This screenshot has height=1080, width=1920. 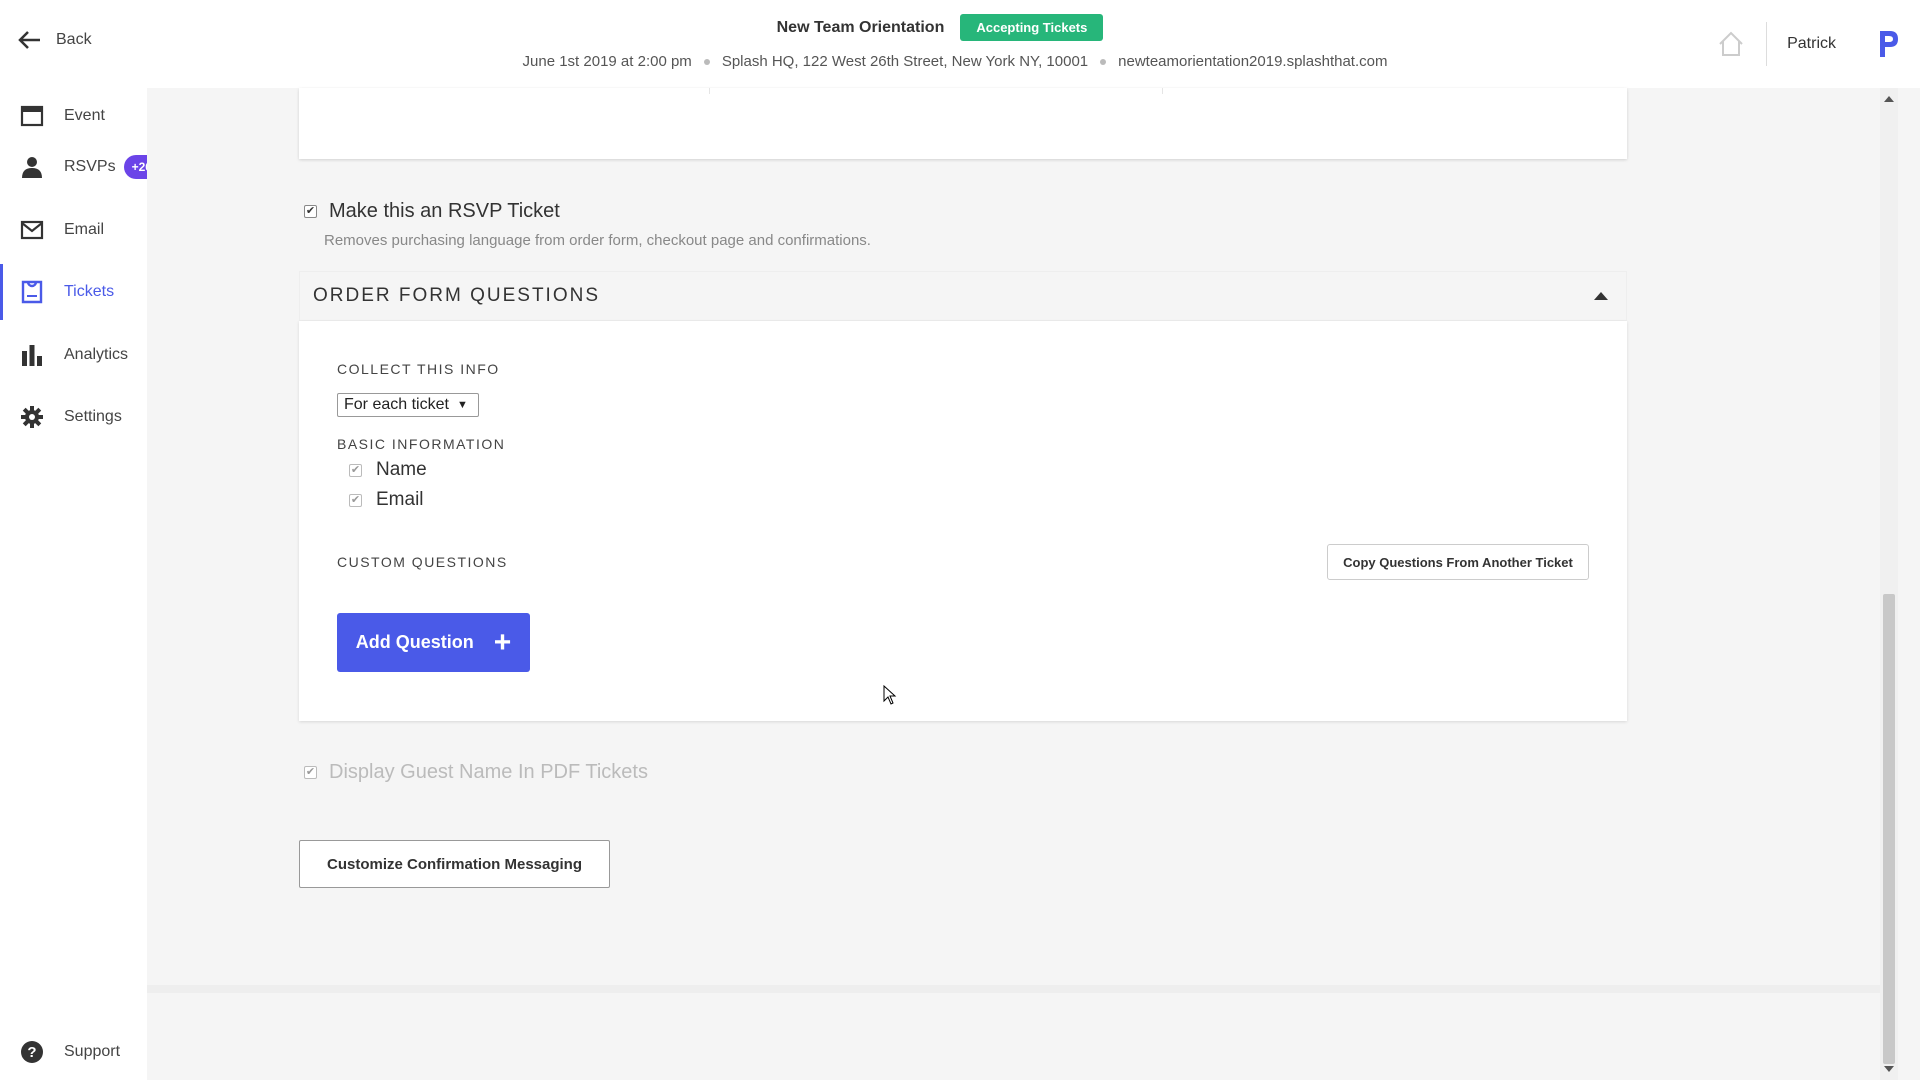 What do you see at coordinates (414, 642) in the screenshot?
I see `add-question-label: Add Question` at bounding box center [414, 642].